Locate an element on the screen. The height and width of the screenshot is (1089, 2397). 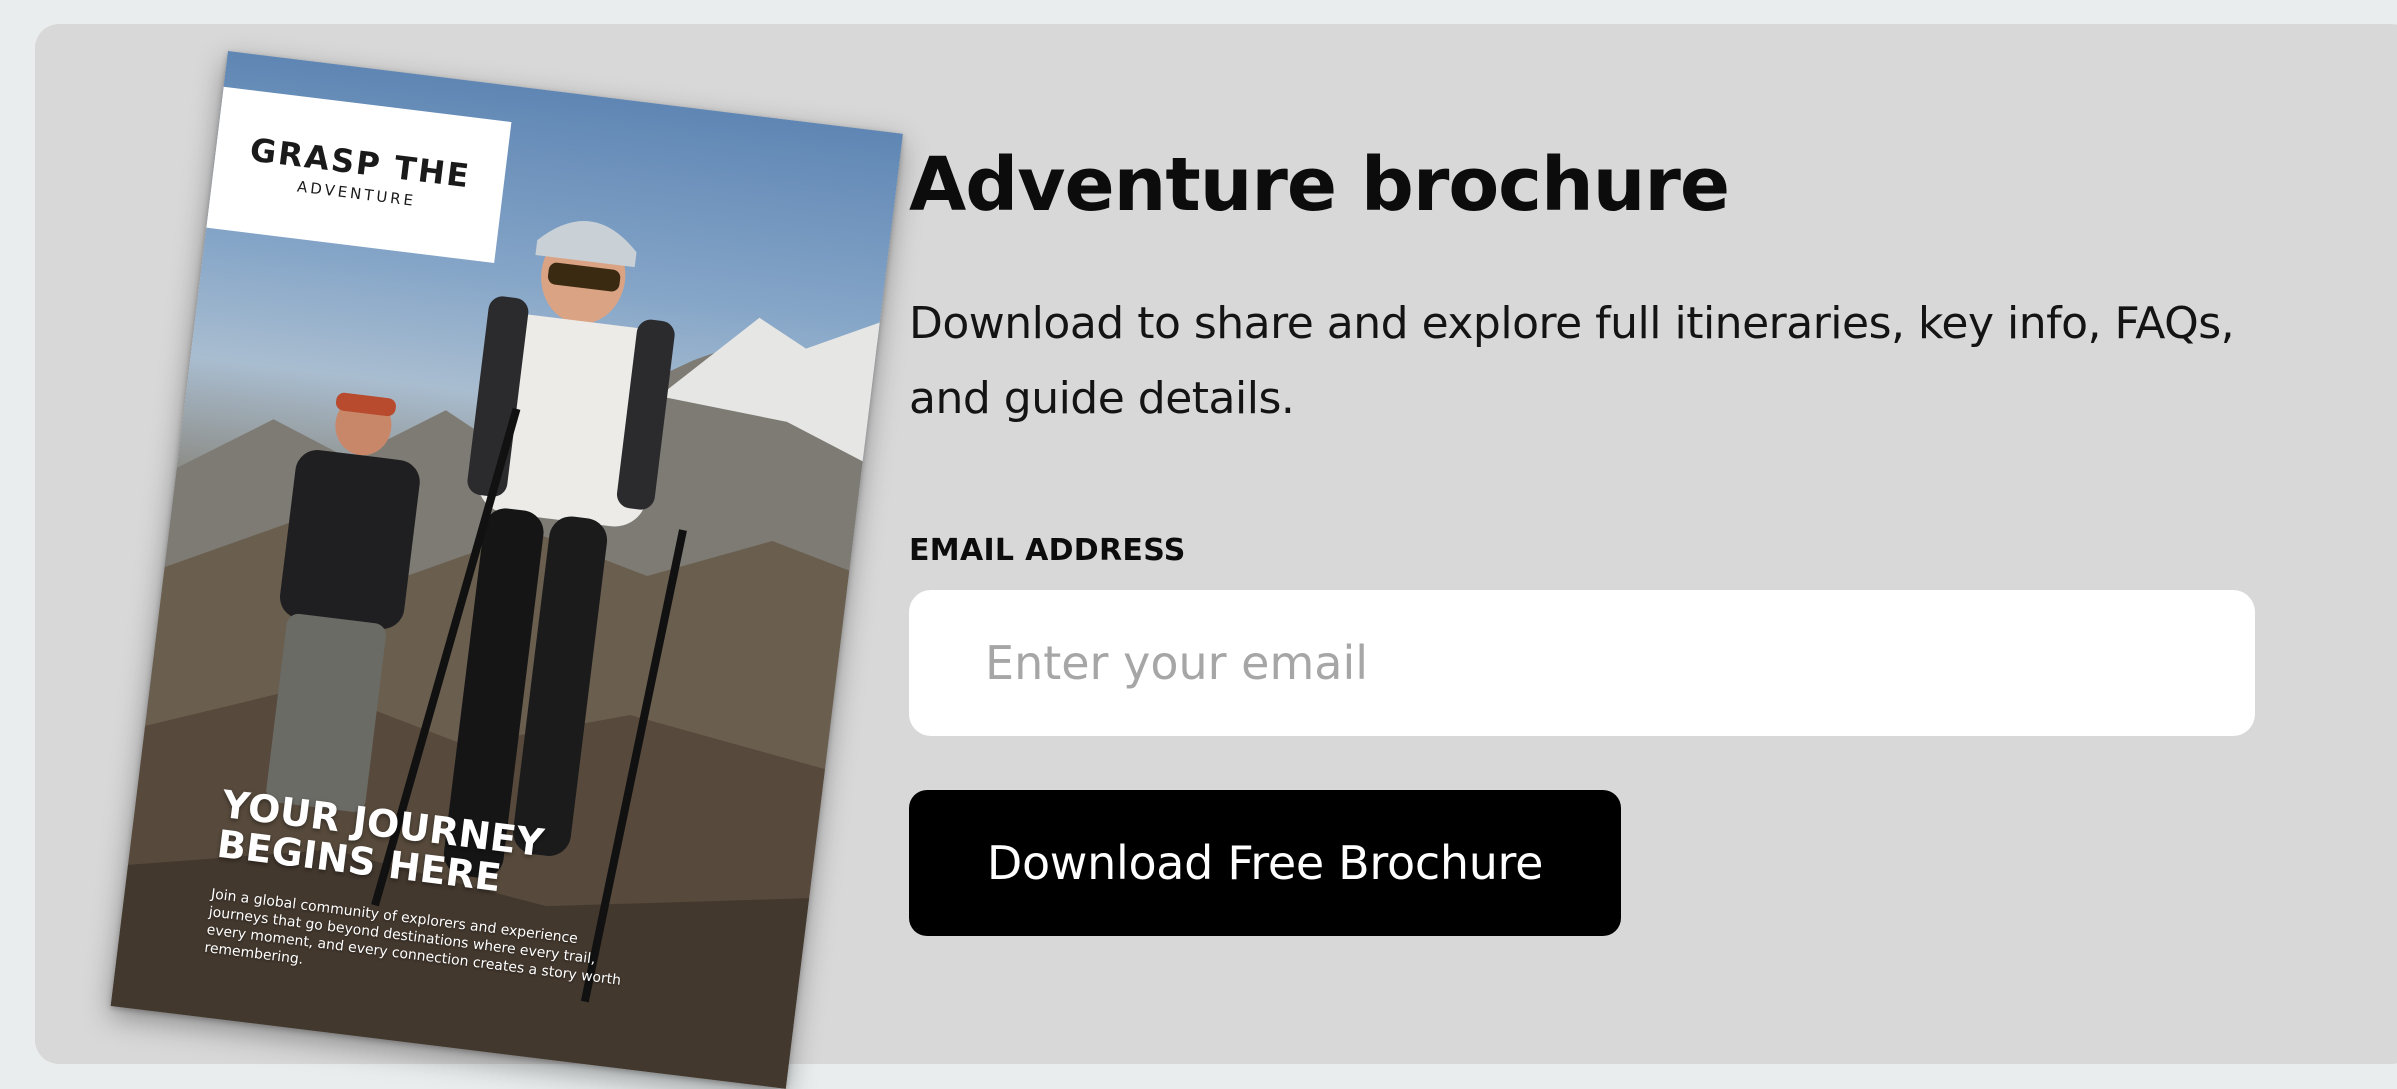
logo-main-text: GRASP THE is located at coordinates (360, 163).